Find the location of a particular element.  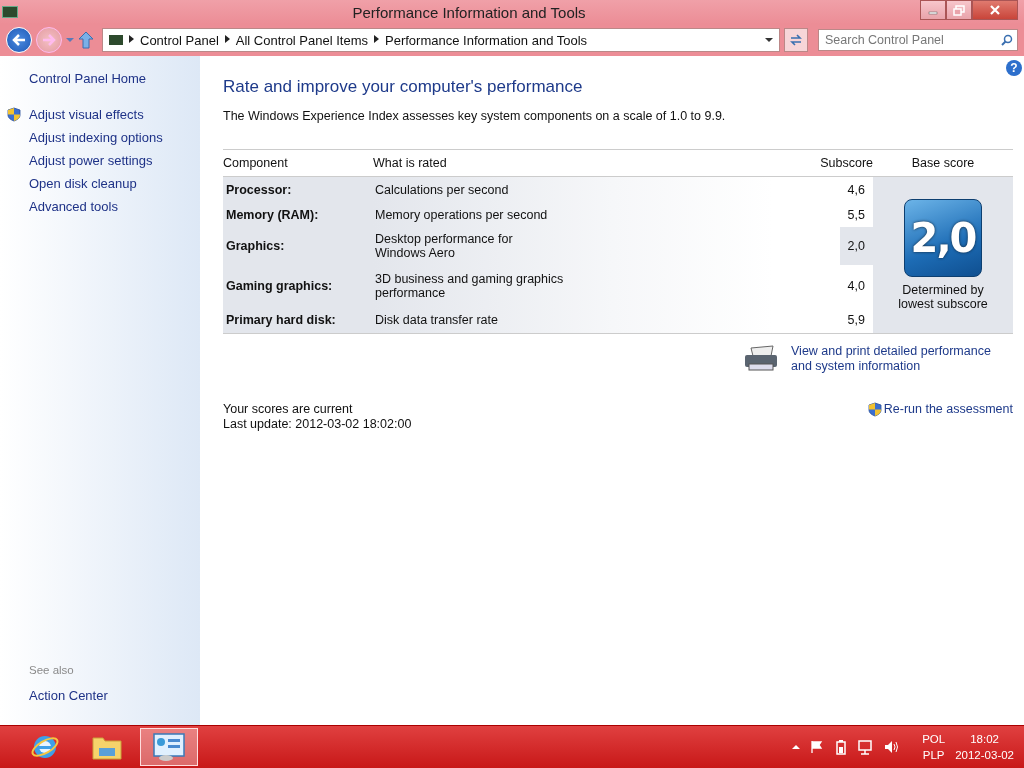

component-name: Gaming graphics: is located at coordinates (298, 286).